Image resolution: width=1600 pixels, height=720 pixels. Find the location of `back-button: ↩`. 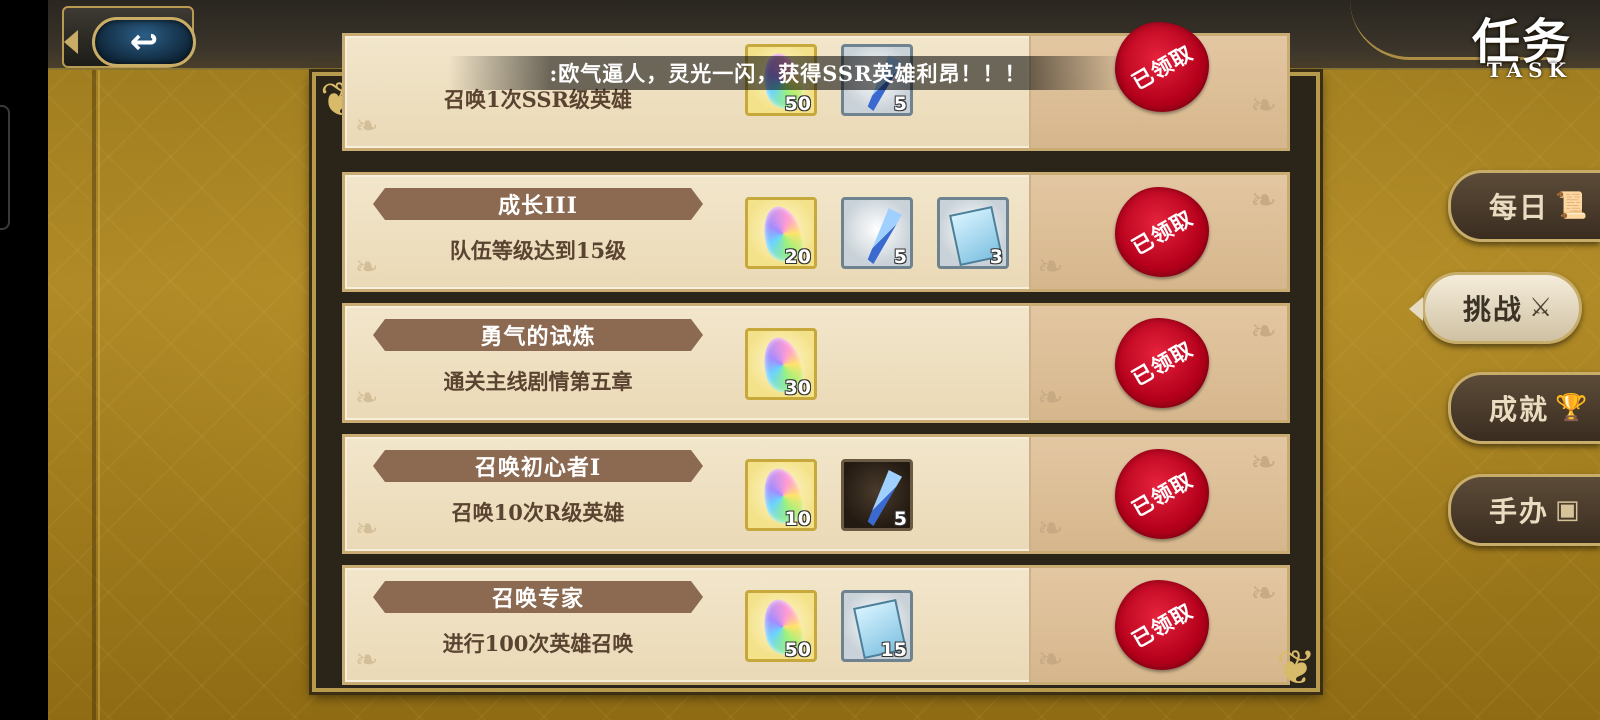

back-button: ↩ is located at coordinates (144, 42).